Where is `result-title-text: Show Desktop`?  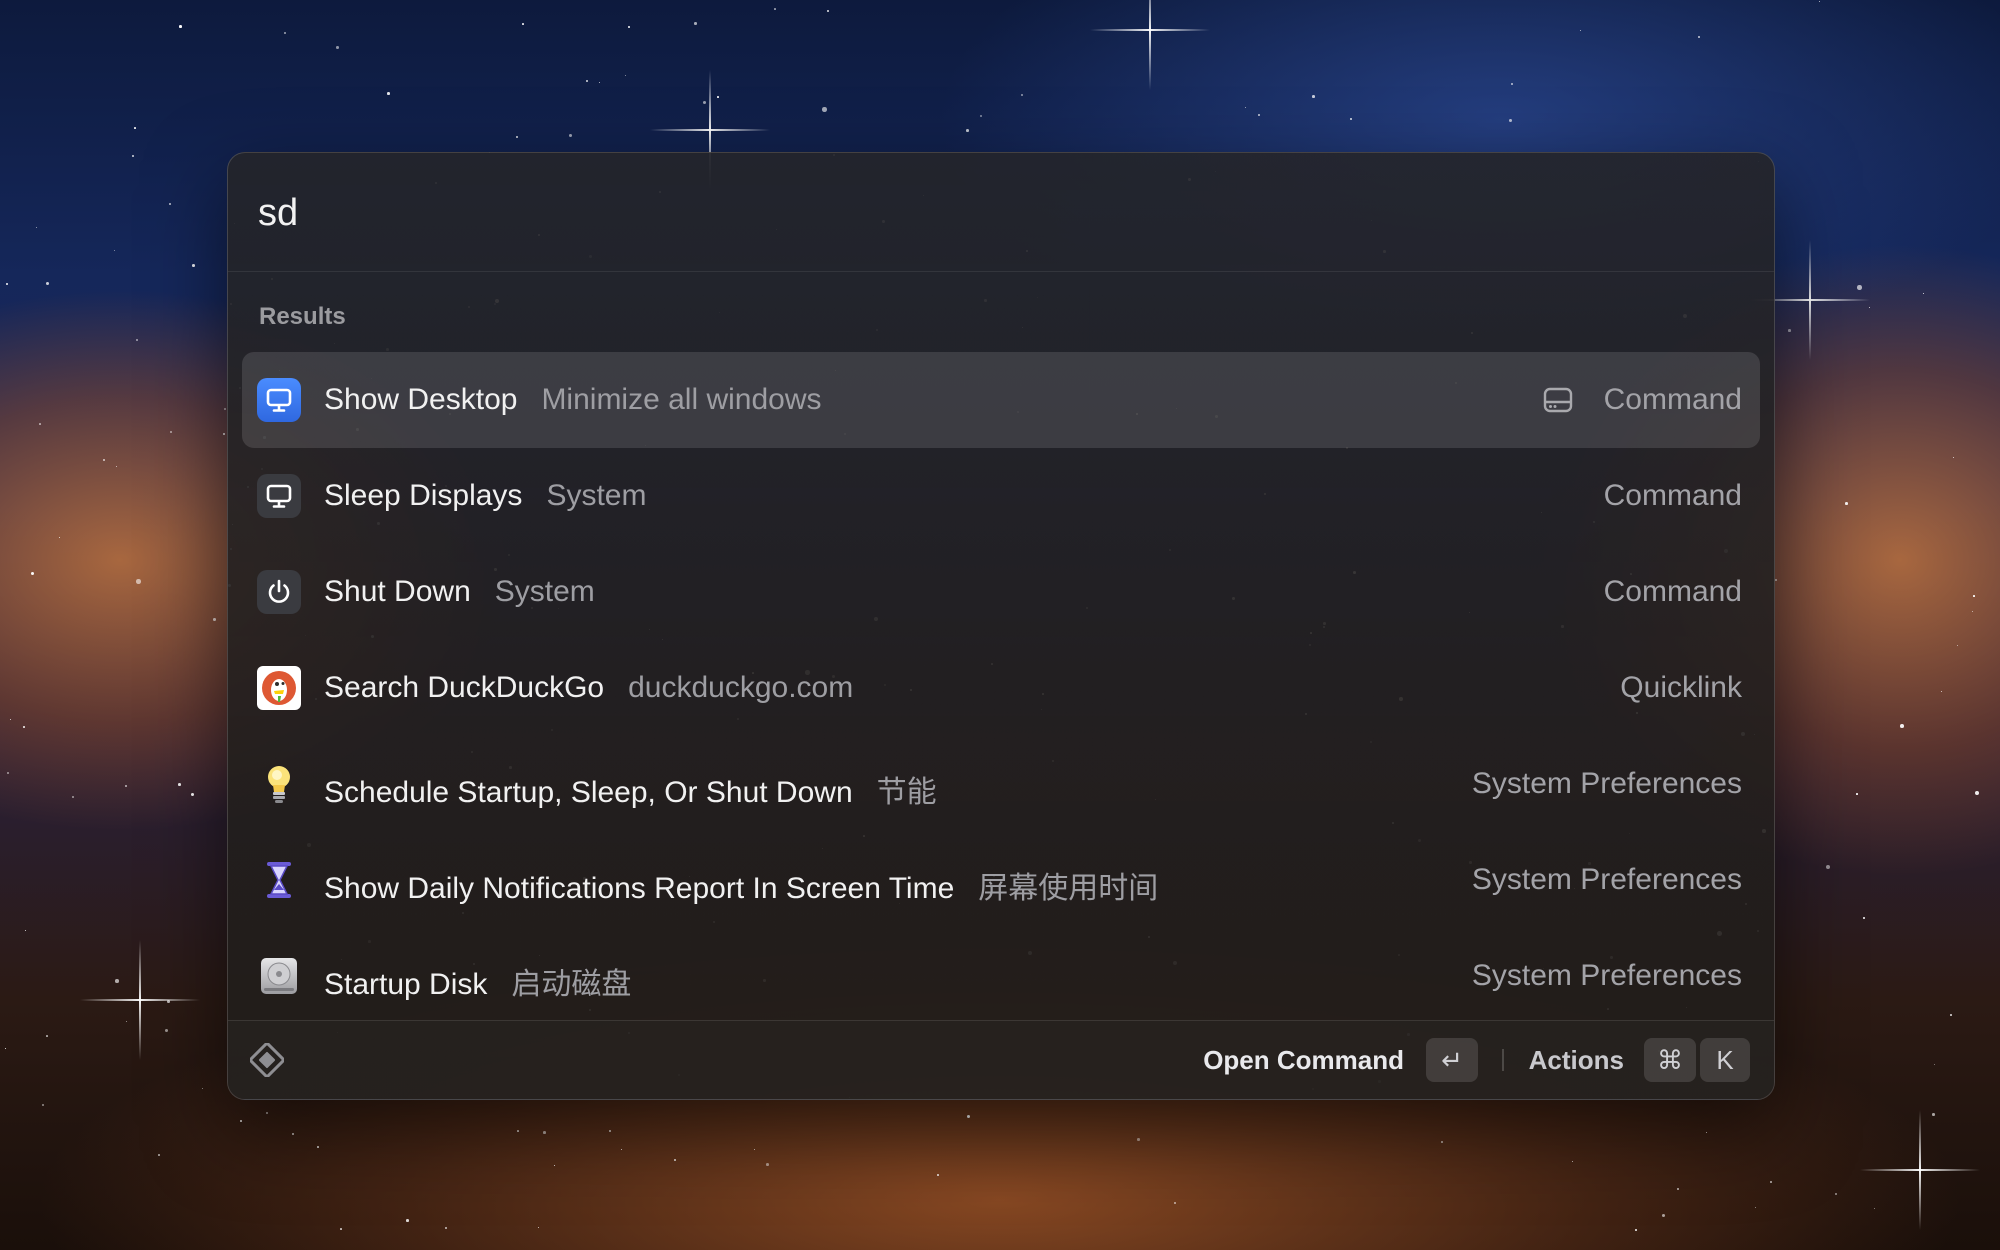 result-title-text: Show Desktop is located at coordinates (421, 399).